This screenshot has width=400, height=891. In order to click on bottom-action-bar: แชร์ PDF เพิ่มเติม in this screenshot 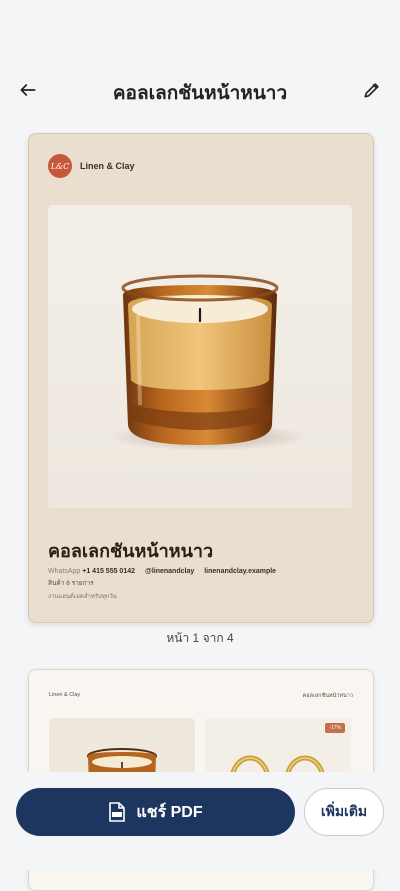, I will do `click(200, 821)`.